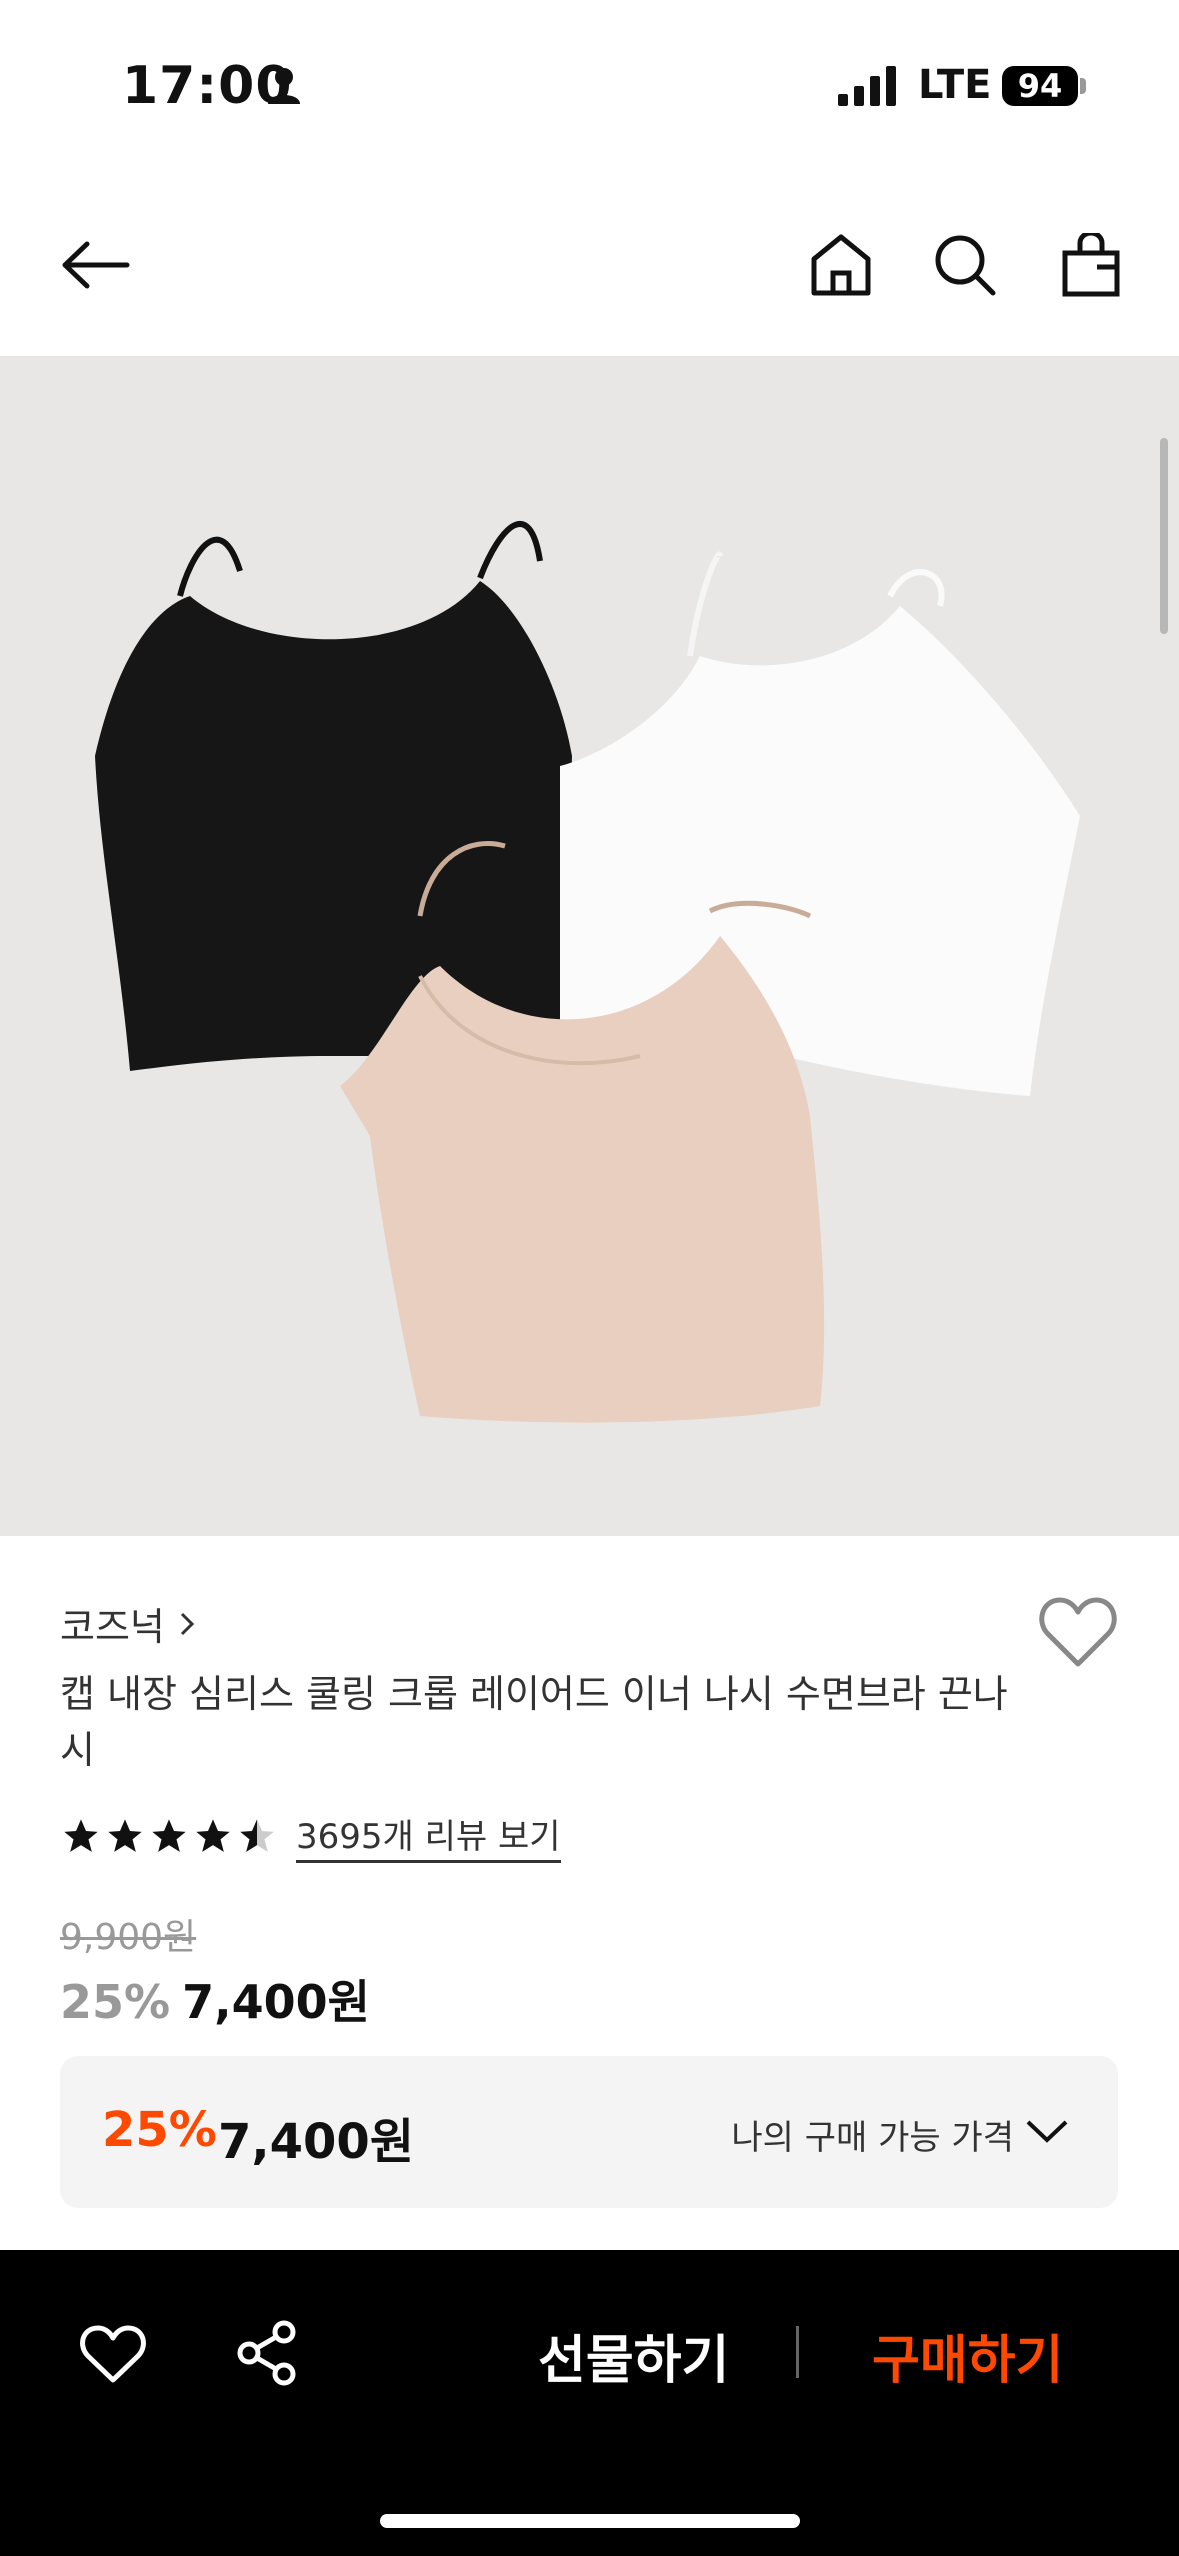  I want to click on discount-rate: 25%, so click(115, 2002).